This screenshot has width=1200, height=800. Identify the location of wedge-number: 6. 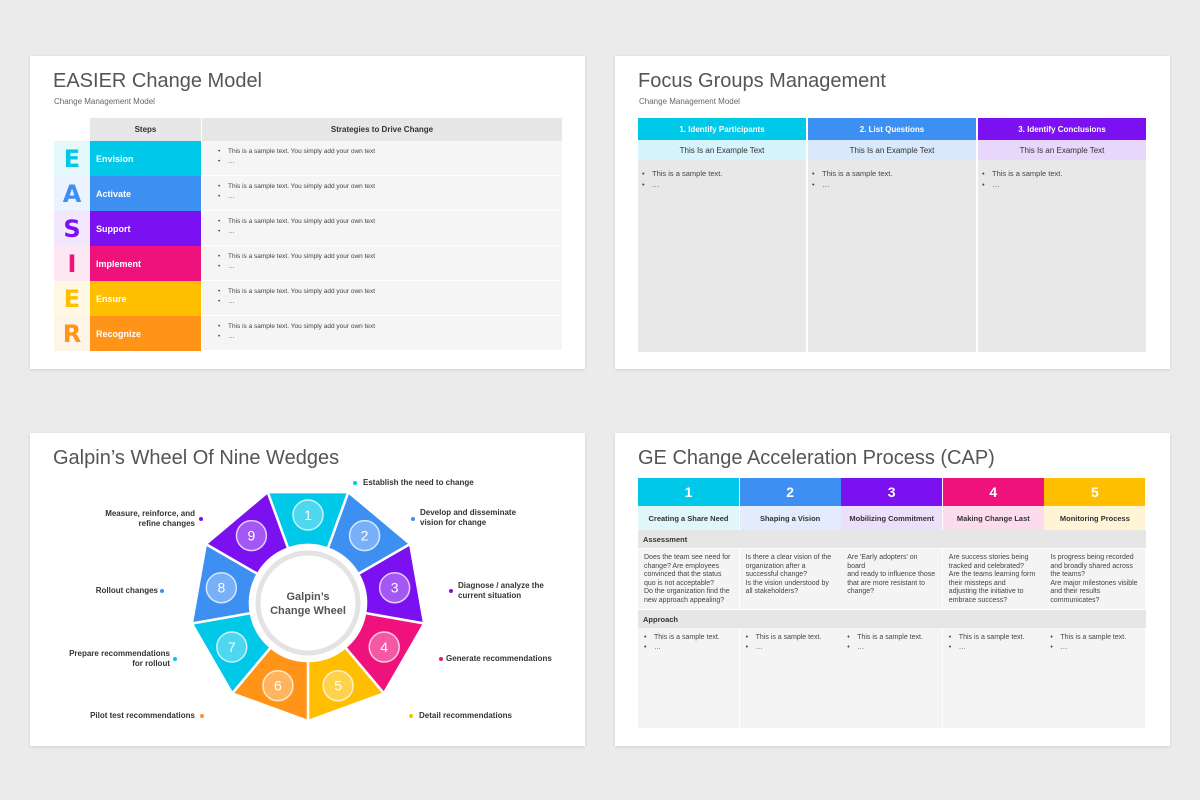
(278, 686).